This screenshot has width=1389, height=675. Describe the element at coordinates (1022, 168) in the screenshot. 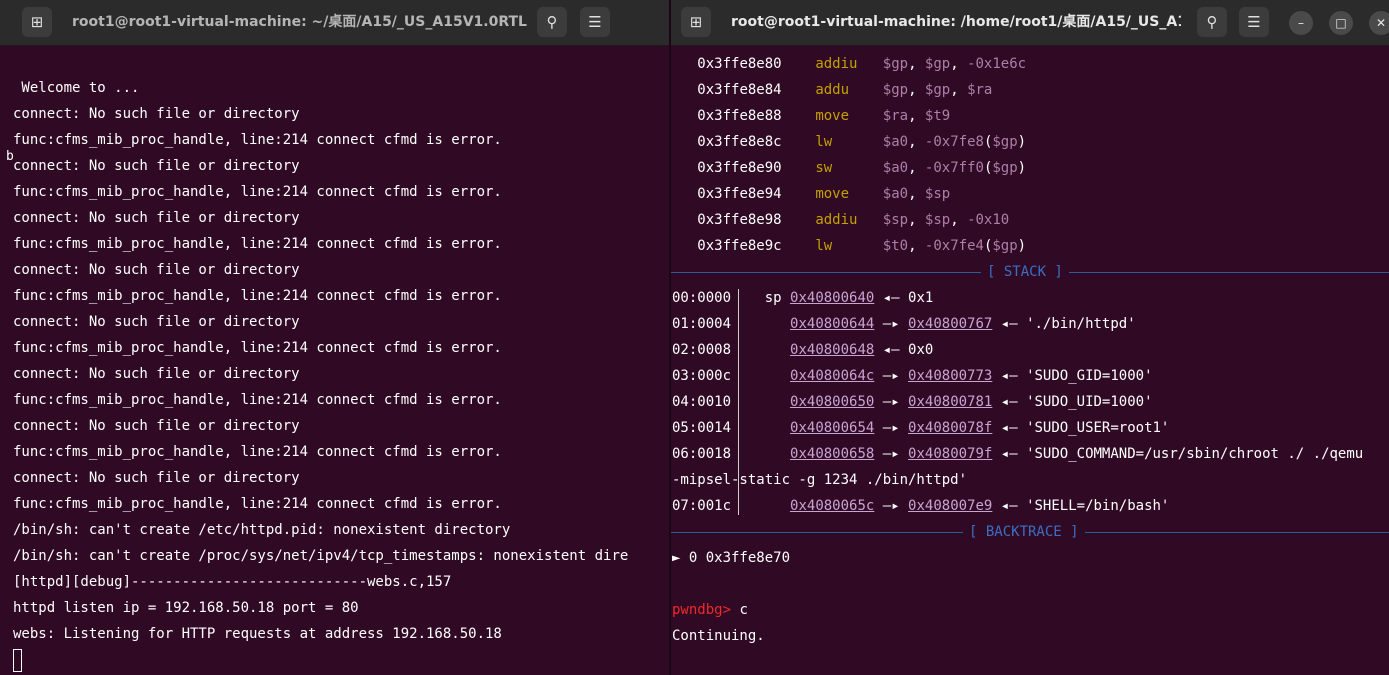

I see `operand-punct: )` at that location.